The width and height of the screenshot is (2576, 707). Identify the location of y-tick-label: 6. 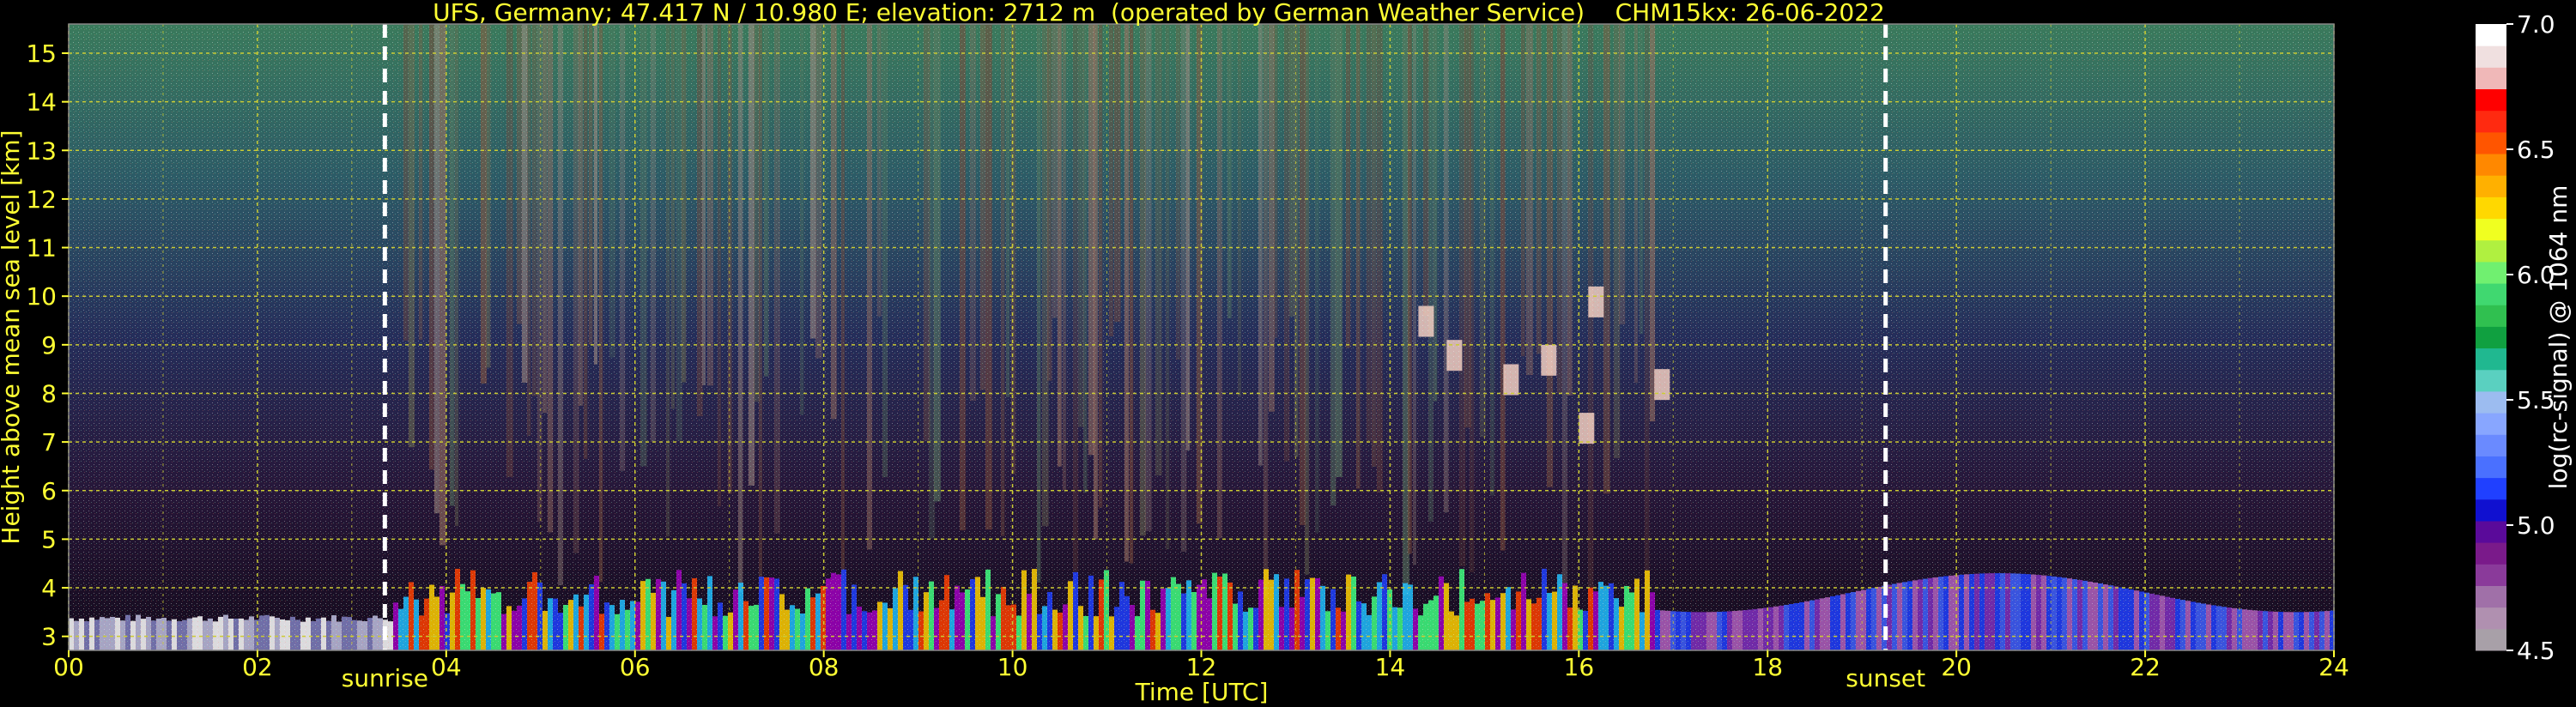
(49, 491).